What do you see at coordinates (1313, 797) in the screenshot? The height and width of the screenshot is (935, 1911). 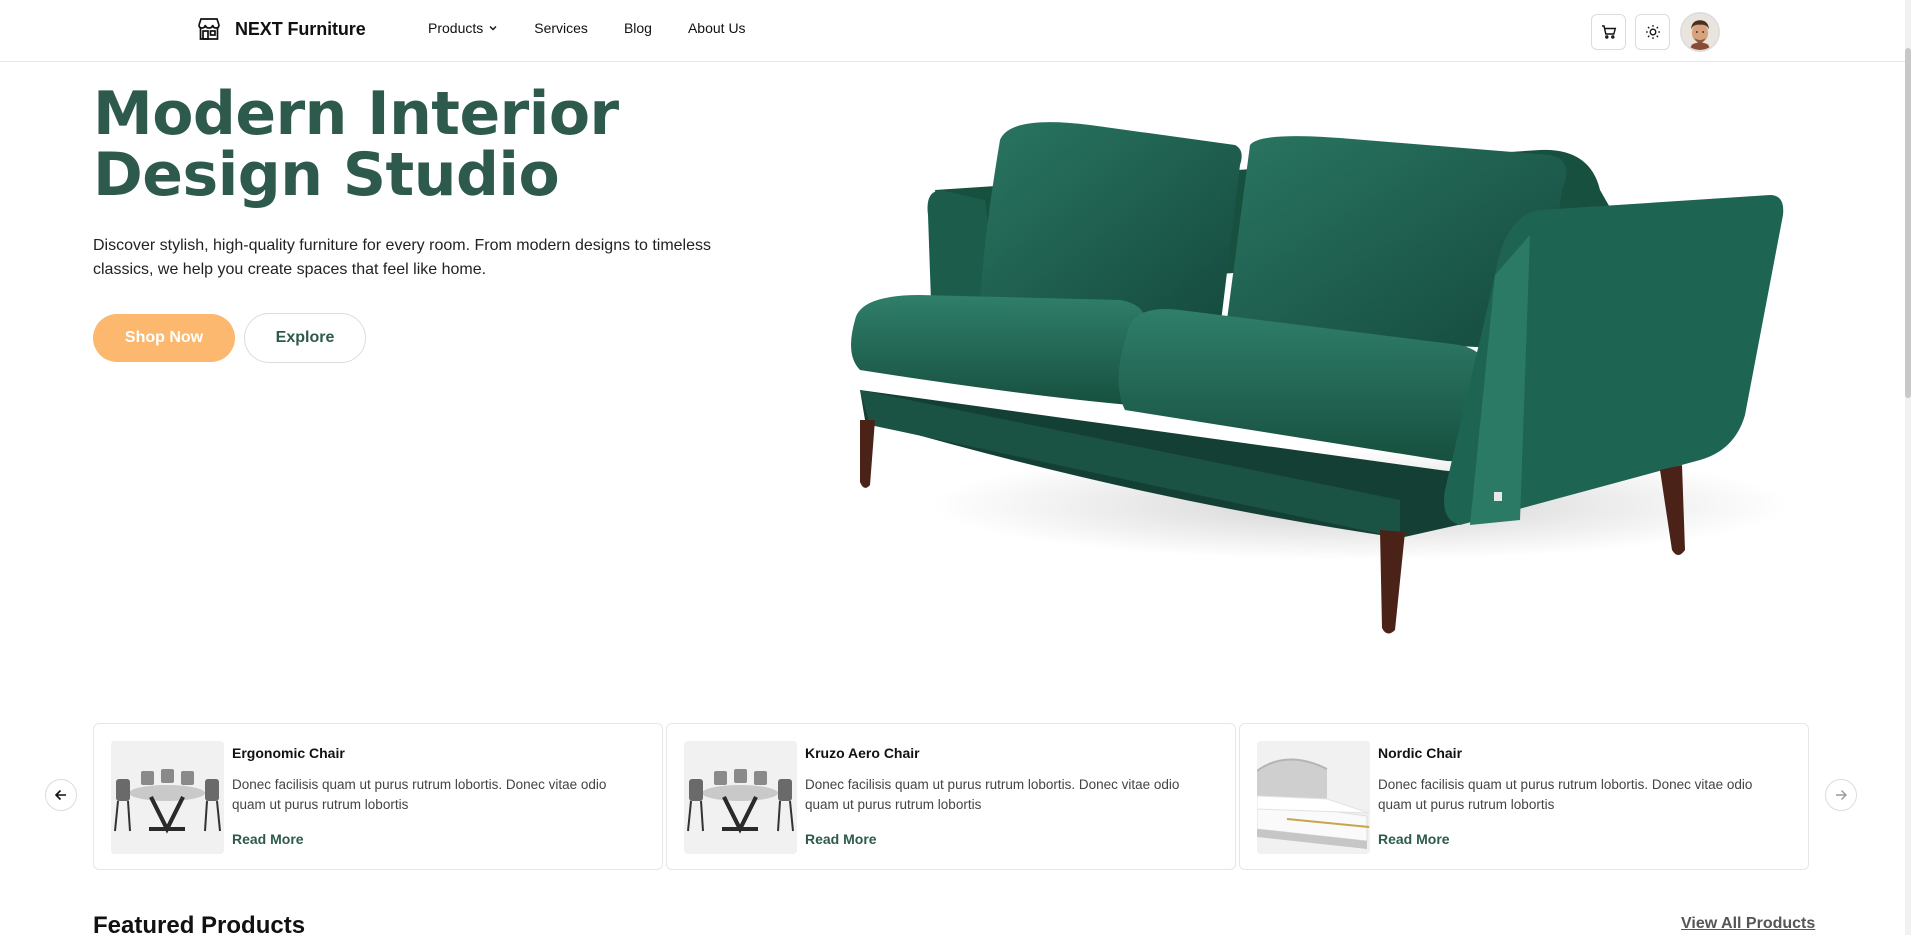 I see `card-image-upholstered-bed` at bounding box center [1313, 797].